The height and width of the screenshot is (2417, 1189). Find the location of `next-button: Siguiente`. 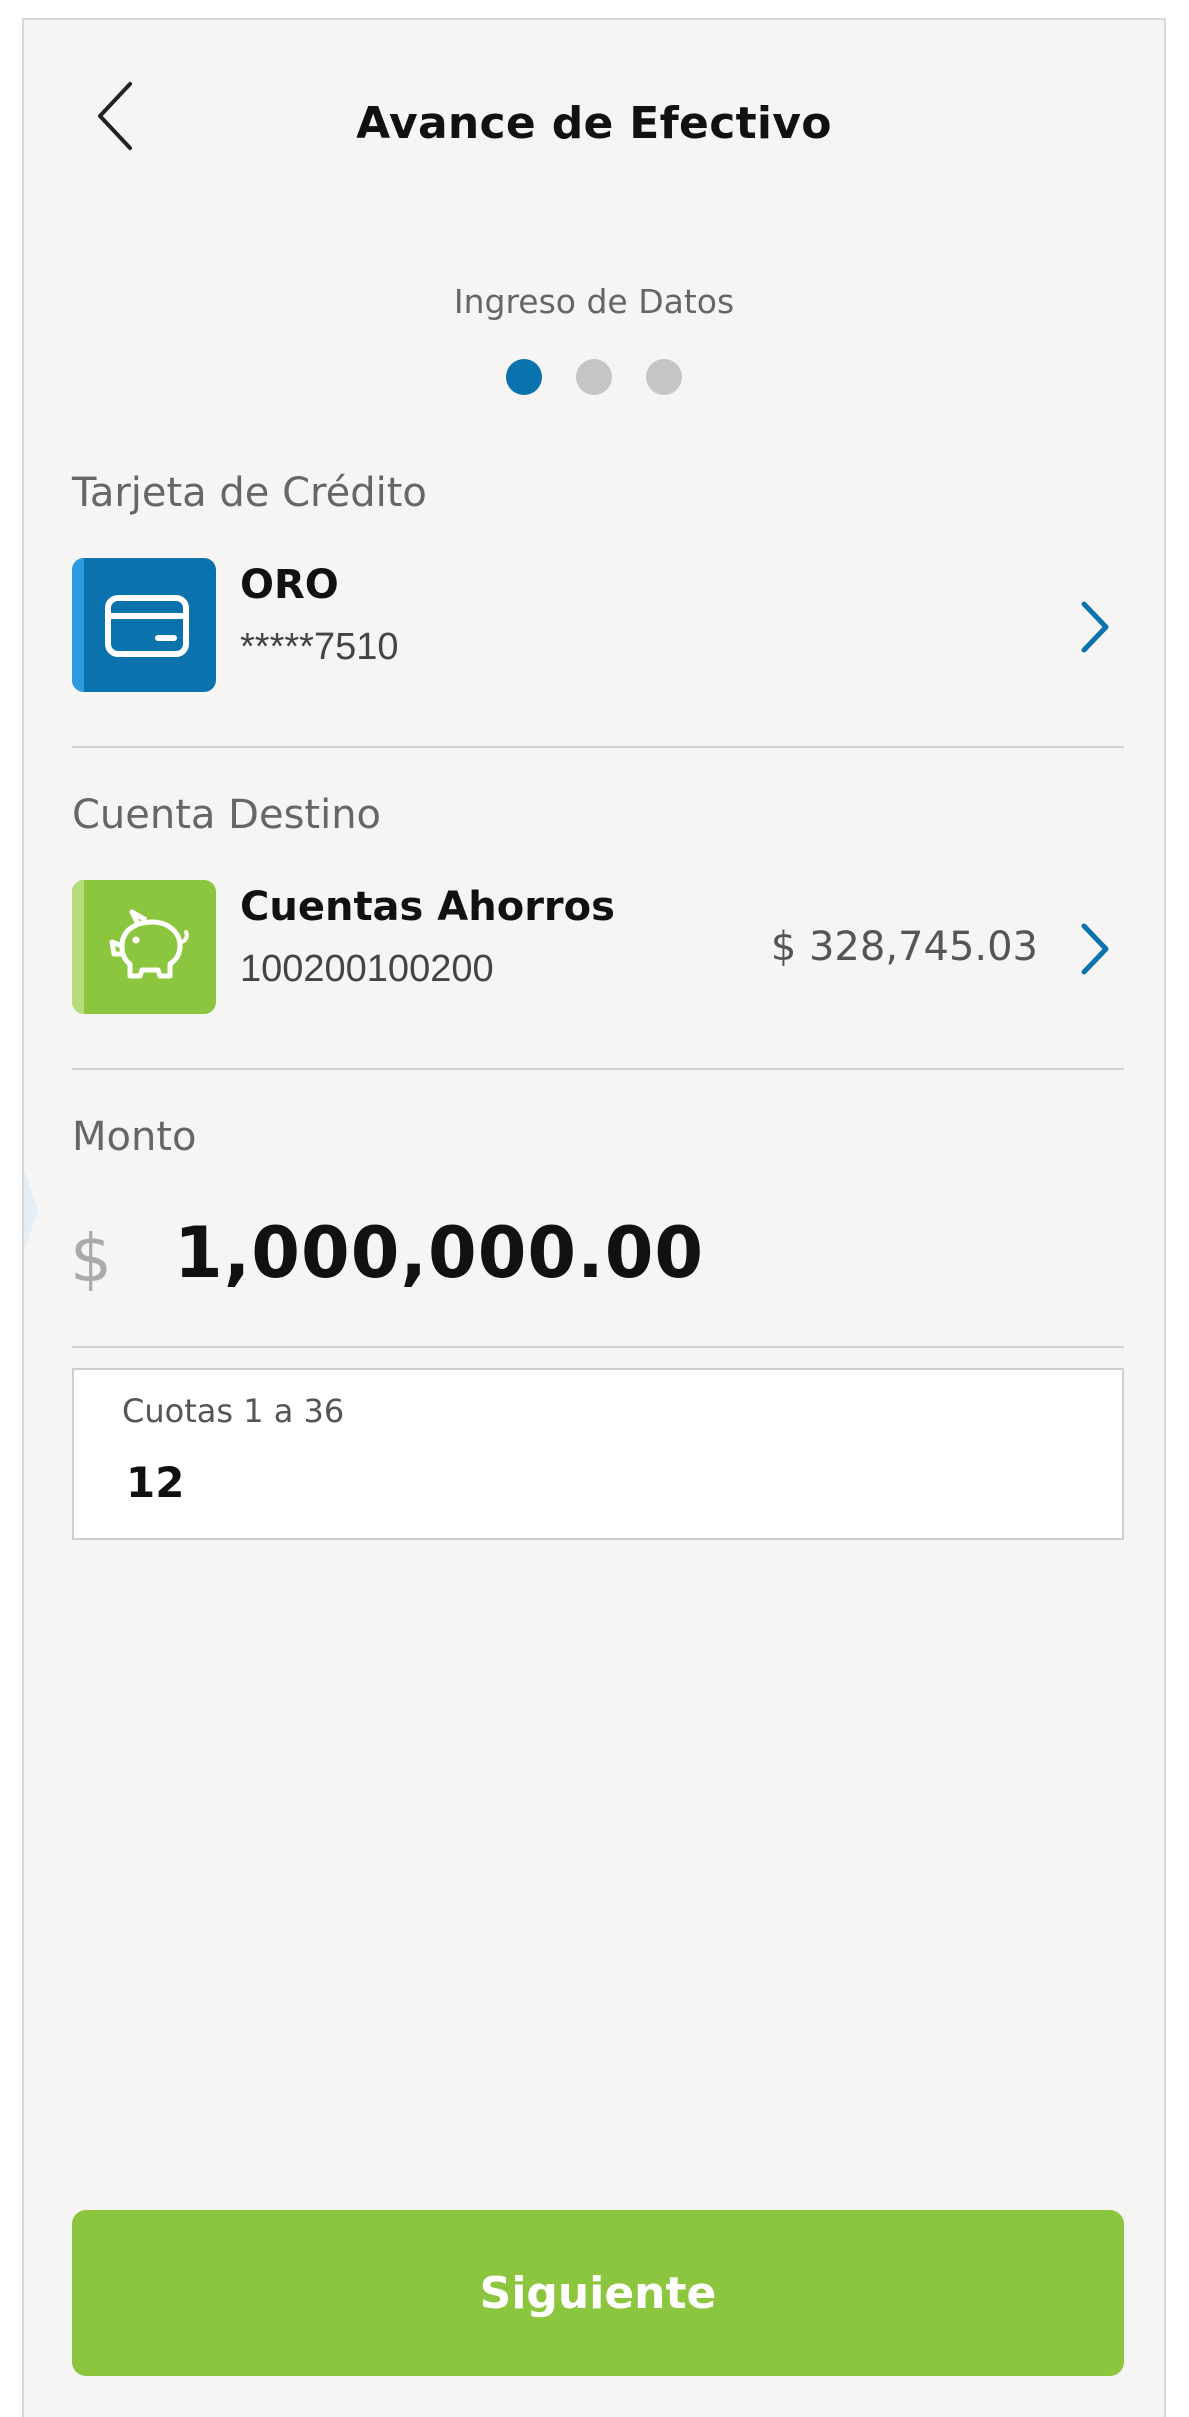

next-button: Siguiente is located at coordinates (598, 2293).